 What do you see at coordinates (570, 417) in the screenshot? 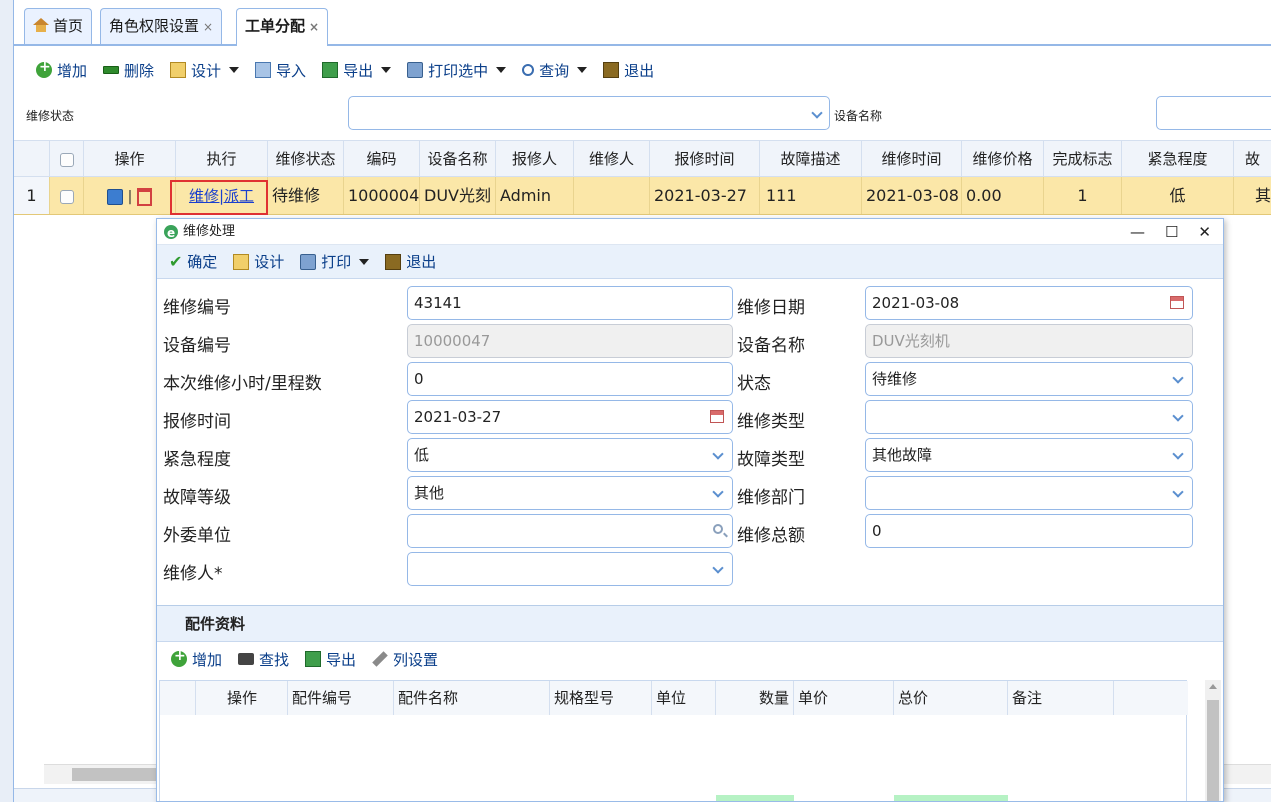
I see `report-time-field: 2021-03-27` at bounding box center [570, 417].